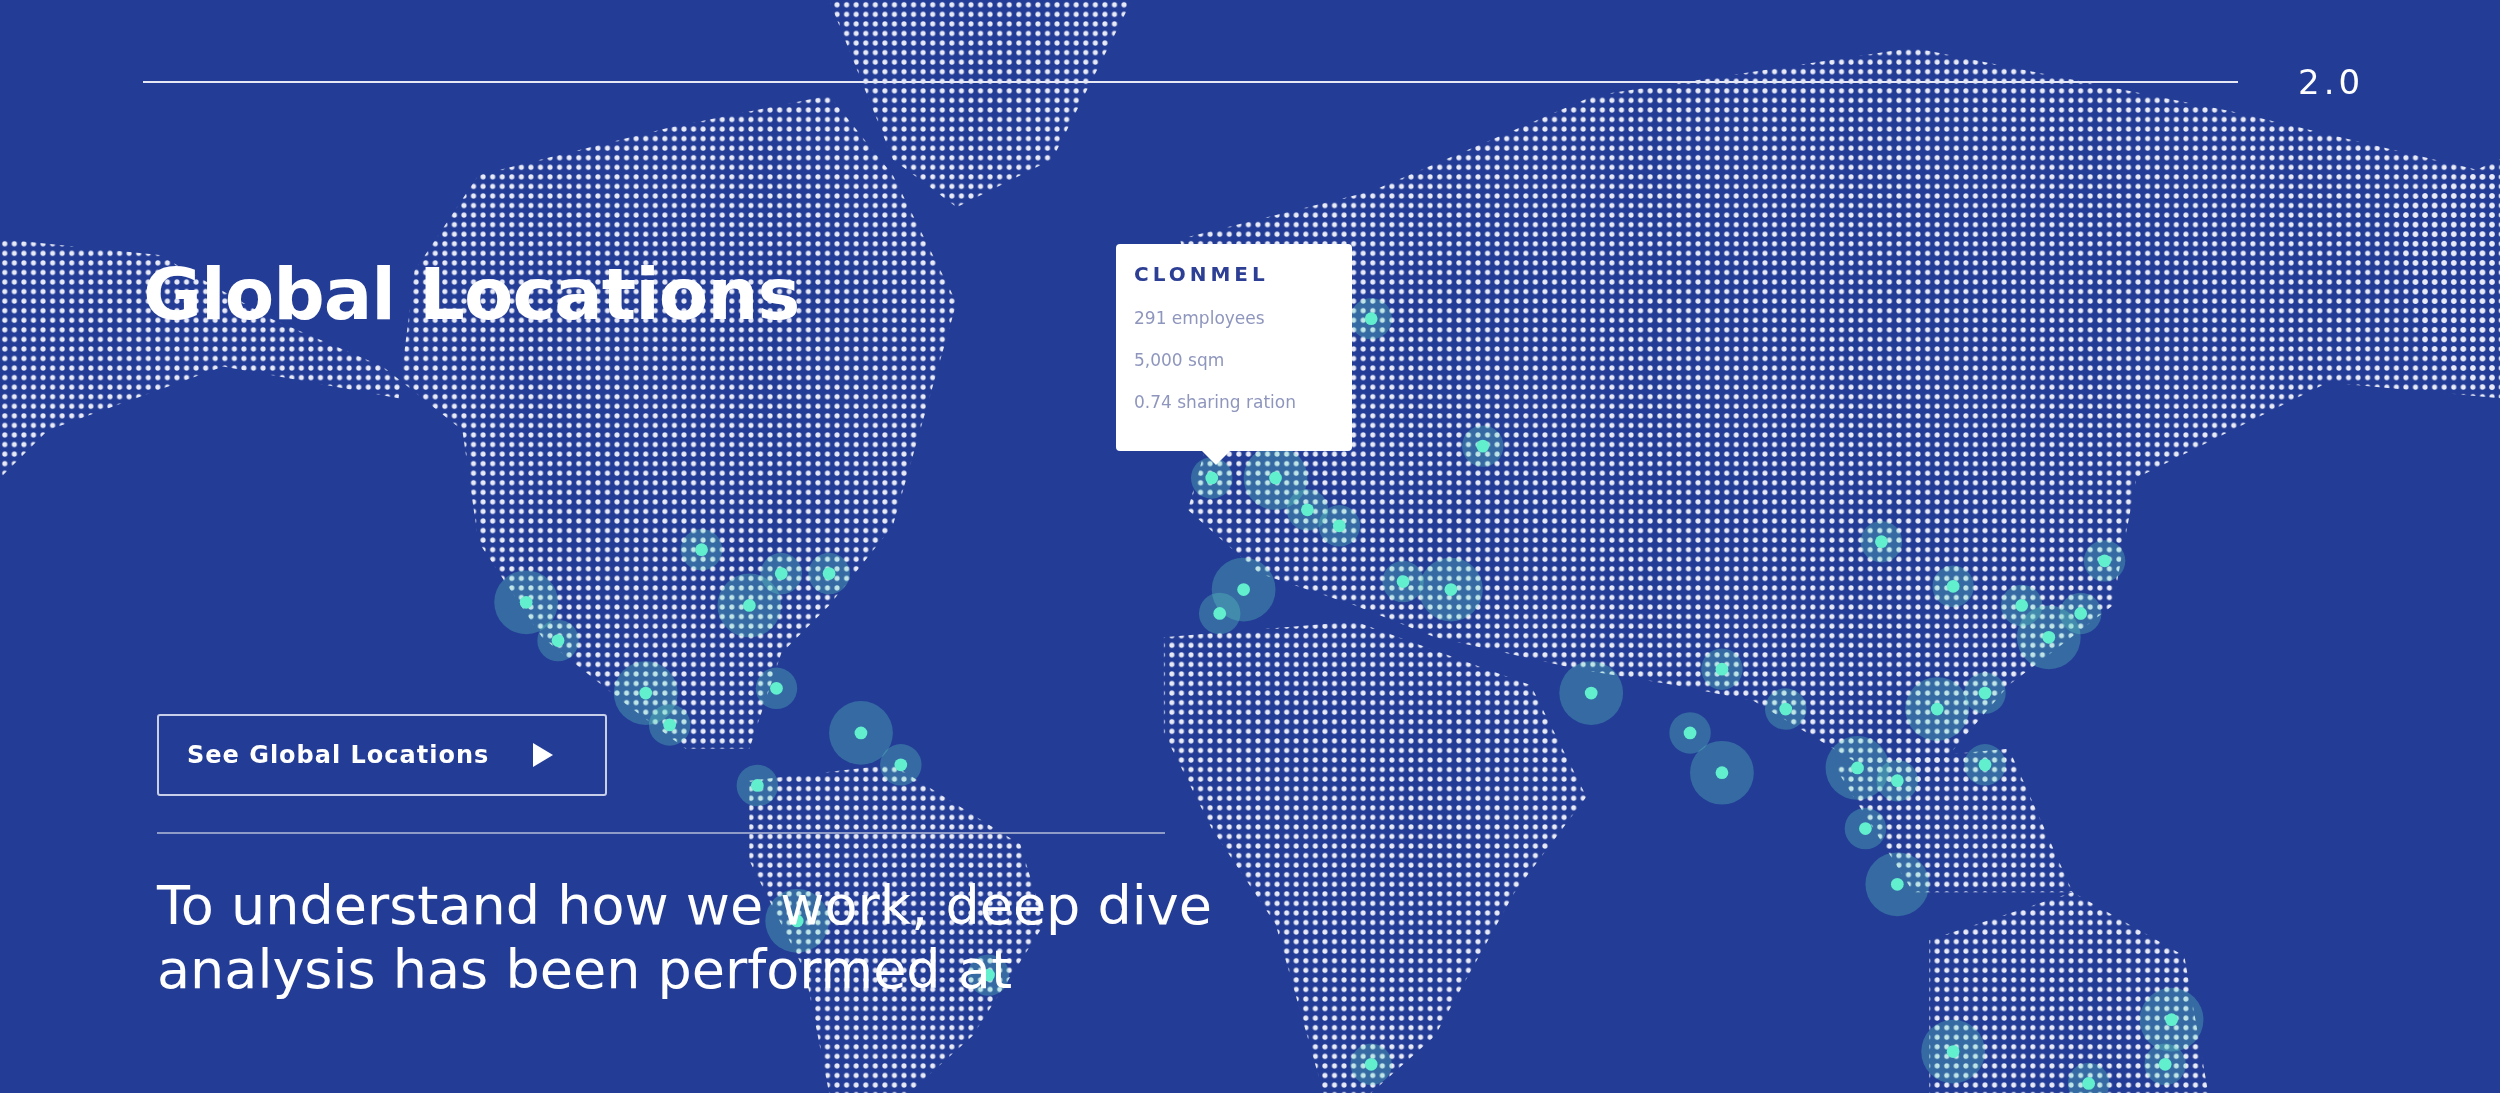 The image size is (2500, 1093). What do you see at coordinates (2331, 82) in the screenshot?
I see `section-number: 2.0` at bounding box center [2331, 82].